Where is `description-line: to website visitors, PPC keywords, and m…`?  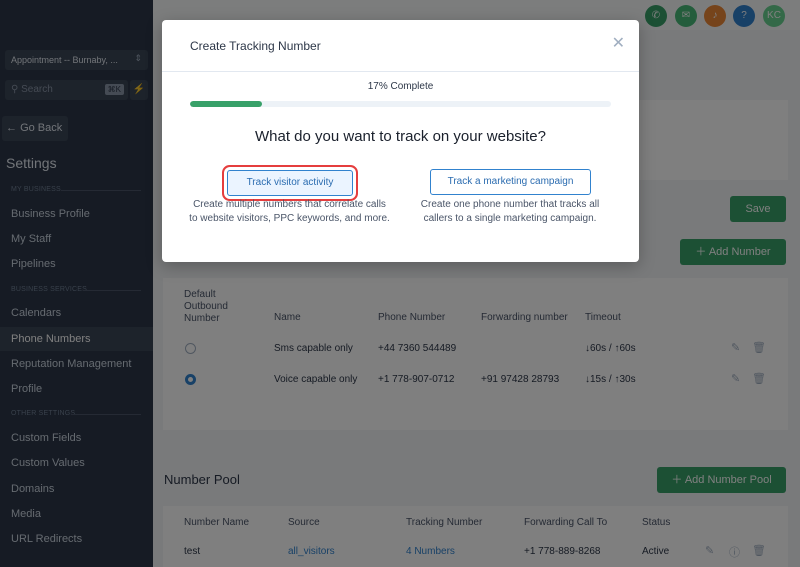 description-line: to website visitors, PPC keywords, and m… is located at coordinates (289, 218).